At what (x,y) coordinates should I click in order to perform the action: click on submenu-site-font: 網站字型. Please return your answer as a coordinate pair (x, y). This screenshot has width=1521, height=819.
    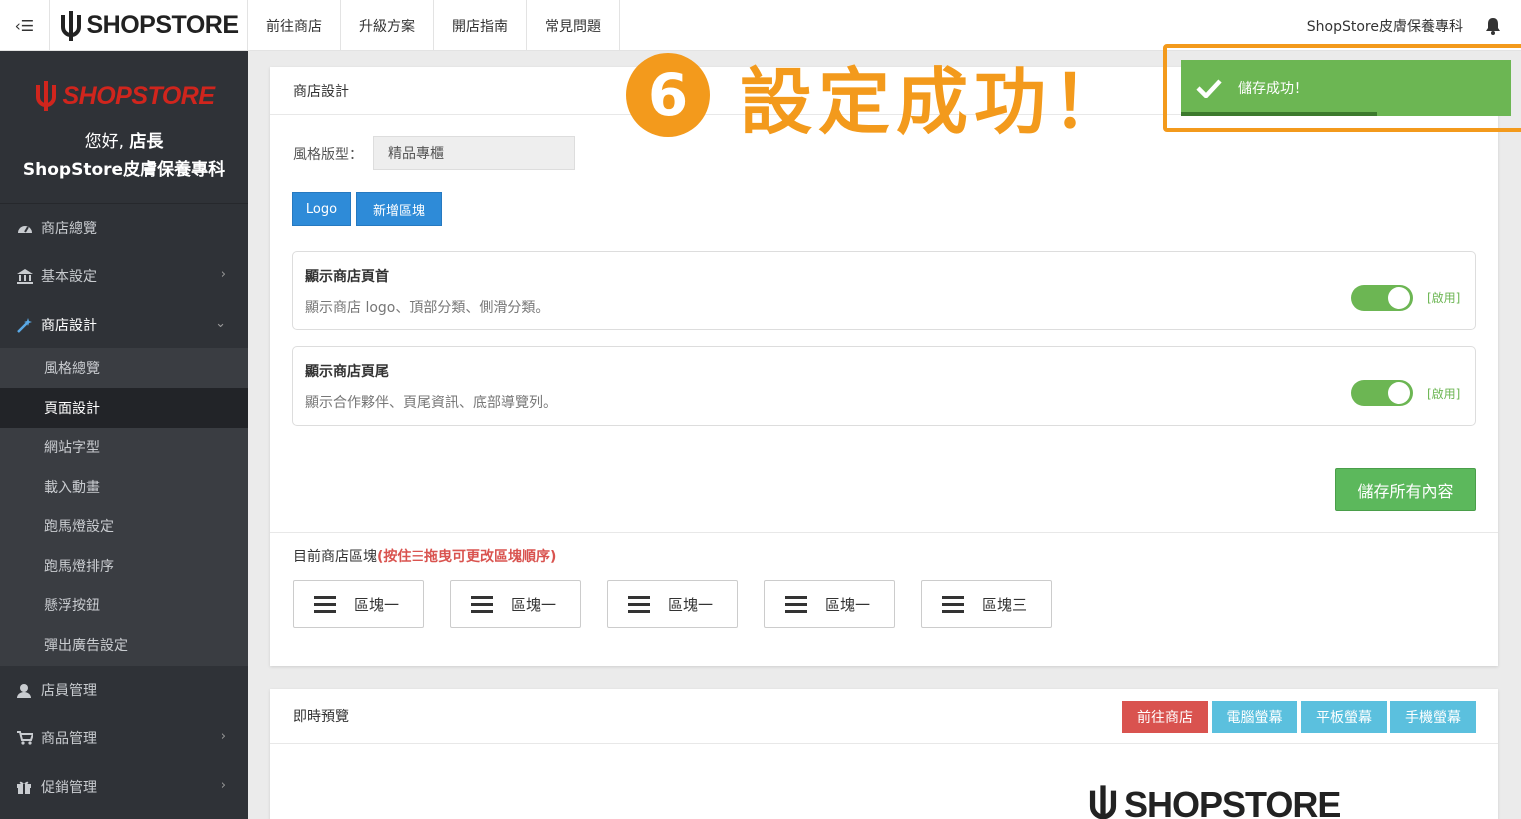
    Looking at the image, I should click on (124, 447).